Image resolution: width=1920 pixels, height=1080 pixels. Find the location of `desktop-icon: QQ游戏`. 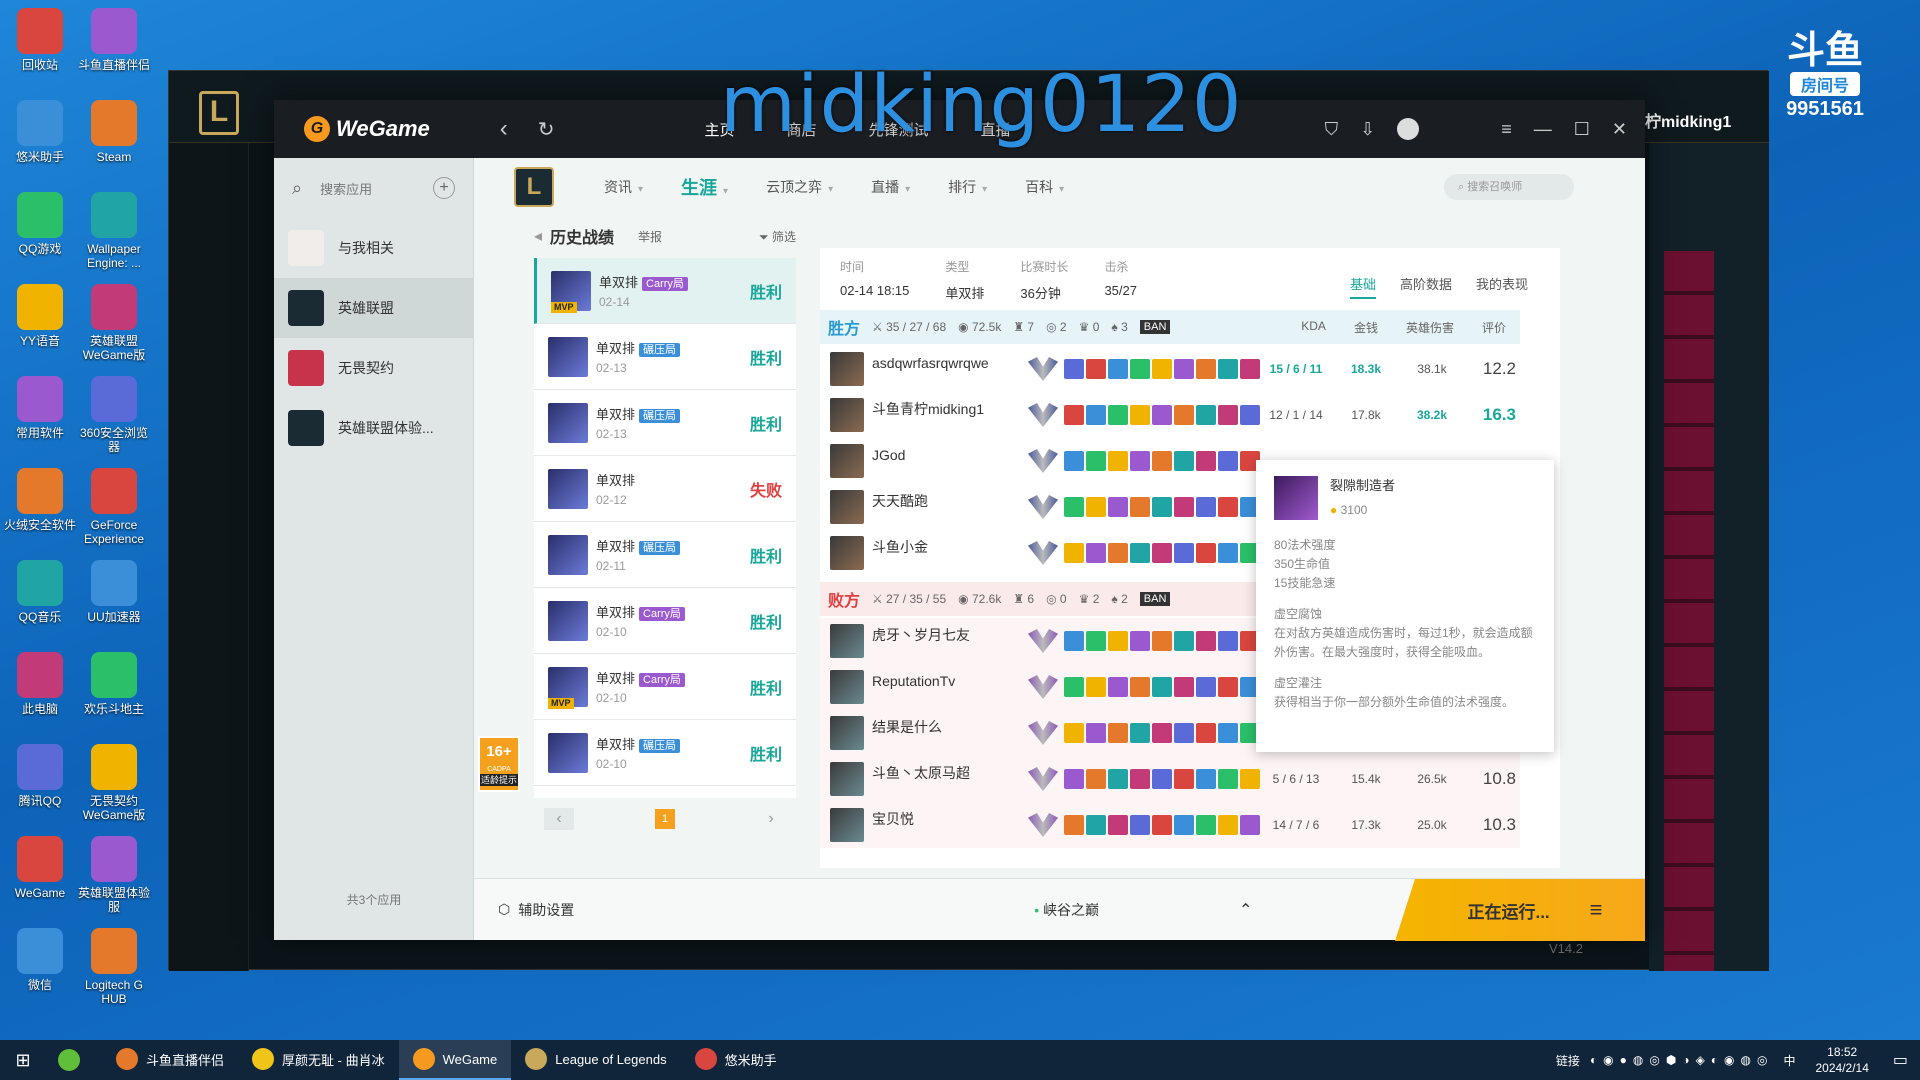

desktop-icon: QQ游戏 is located at coordinates (40, 224).